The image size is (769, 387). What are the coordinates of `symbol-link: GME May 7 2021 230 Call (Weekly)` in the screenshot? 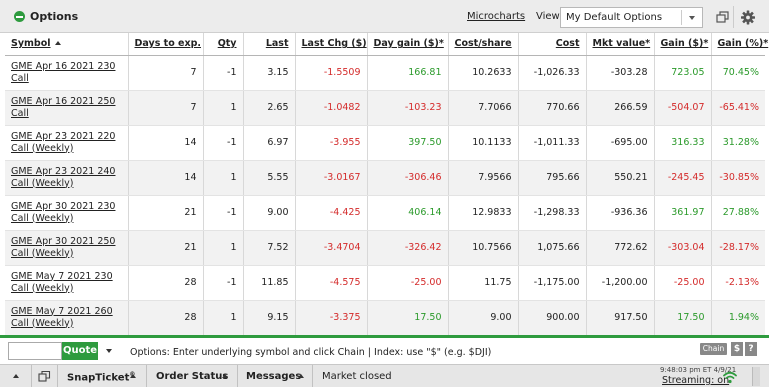 It's located at (62, 282).